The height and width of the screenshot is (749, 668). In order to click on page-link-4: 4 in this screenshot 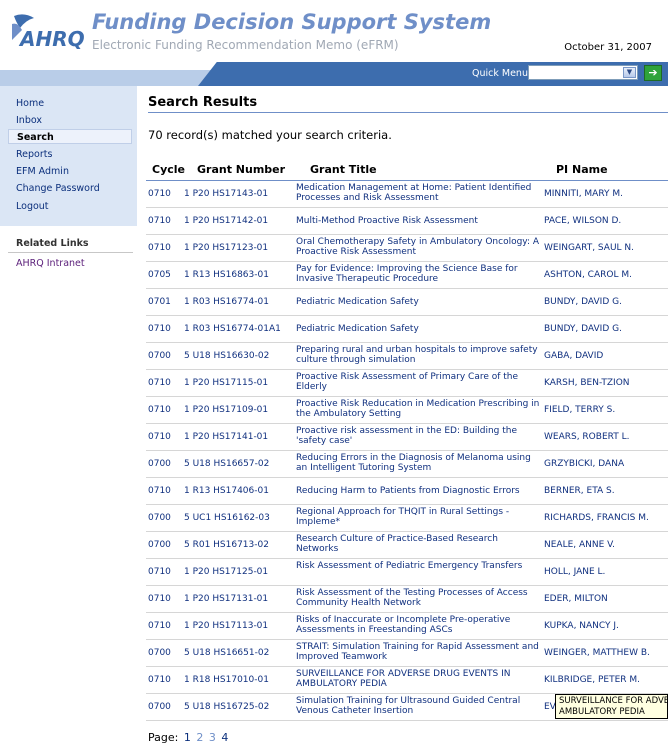, I will do `click(224, 737)`.